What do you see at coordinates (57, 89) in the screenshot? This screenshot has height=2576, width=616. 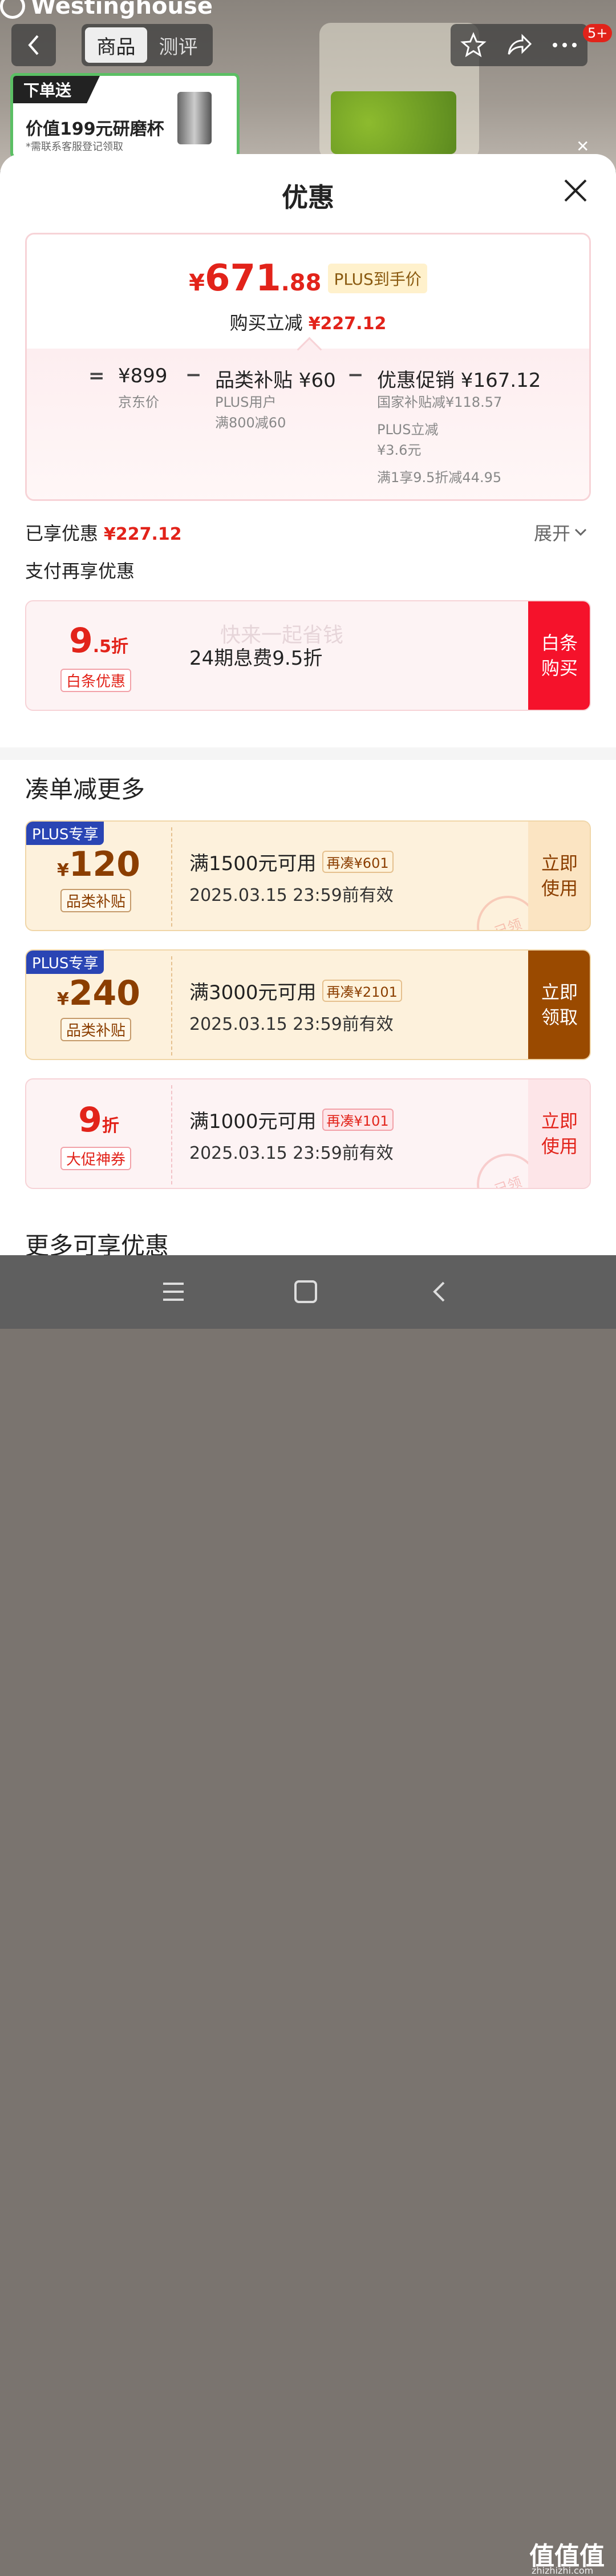 I see `gift-tag: 下单送` at bounding box center [57, 89].